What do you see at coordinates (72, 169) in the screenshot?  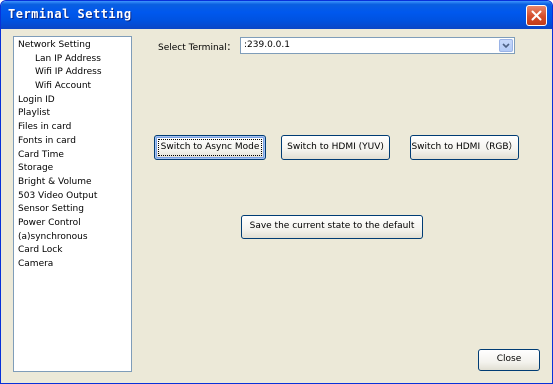 I see `nav-item: Storage` at bounding box center [72, 169].